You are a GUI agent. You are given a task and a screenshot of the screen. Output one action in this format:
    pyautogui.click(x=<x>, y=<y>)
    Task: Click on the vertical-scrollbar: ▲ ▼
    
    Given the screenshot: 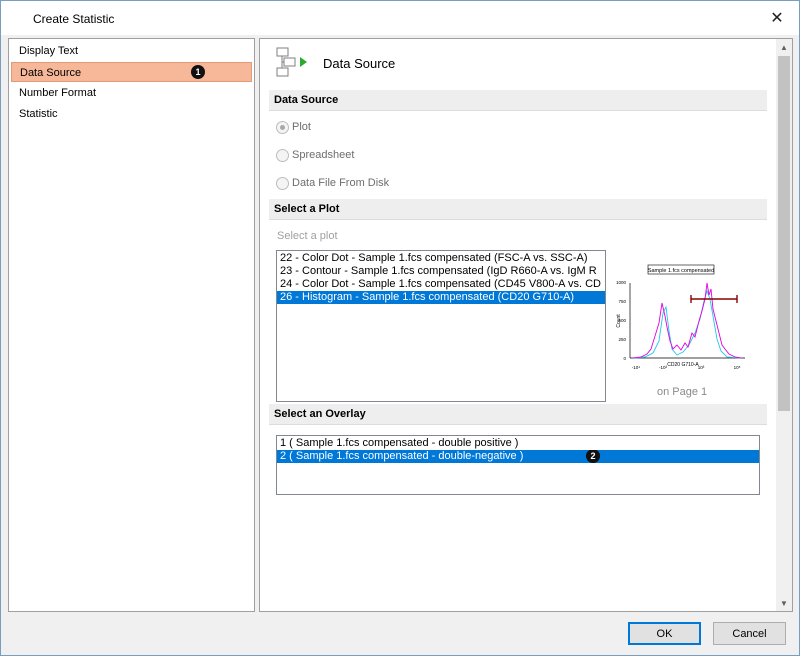 What is the action you would take?
    pyautogui.click(x=784, y=325)
    